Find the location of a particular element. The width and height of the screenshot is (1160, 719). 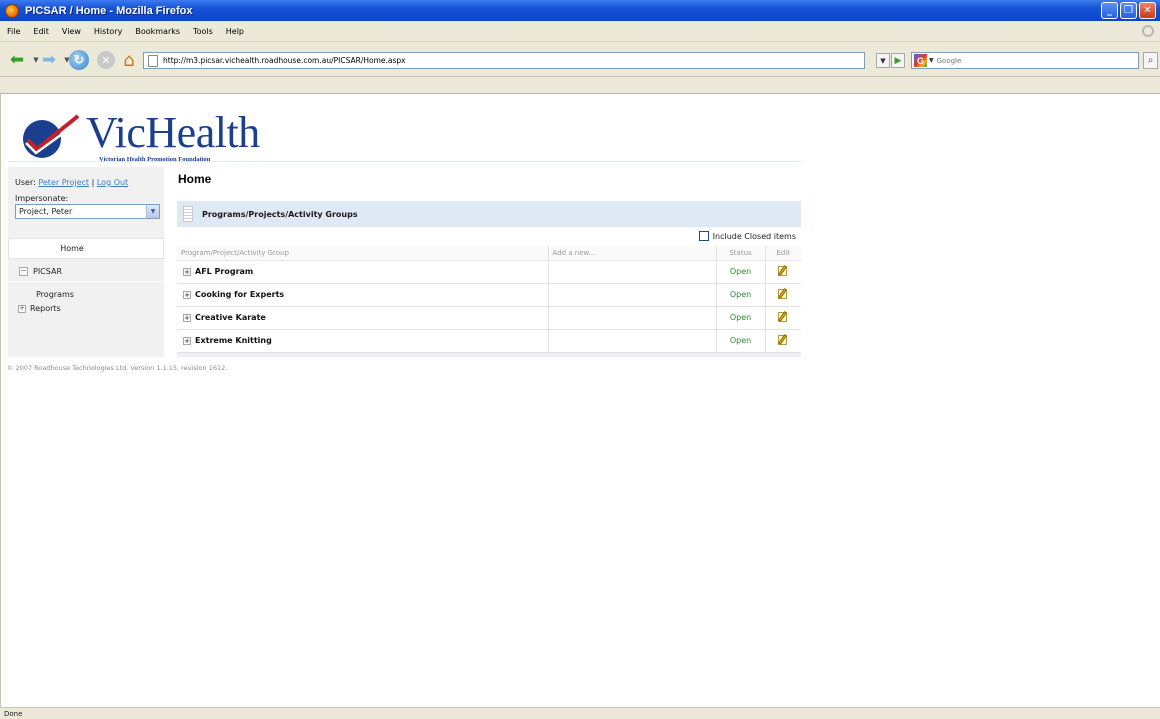

vichealth-logo-mark is located at coordinates (52, 136).